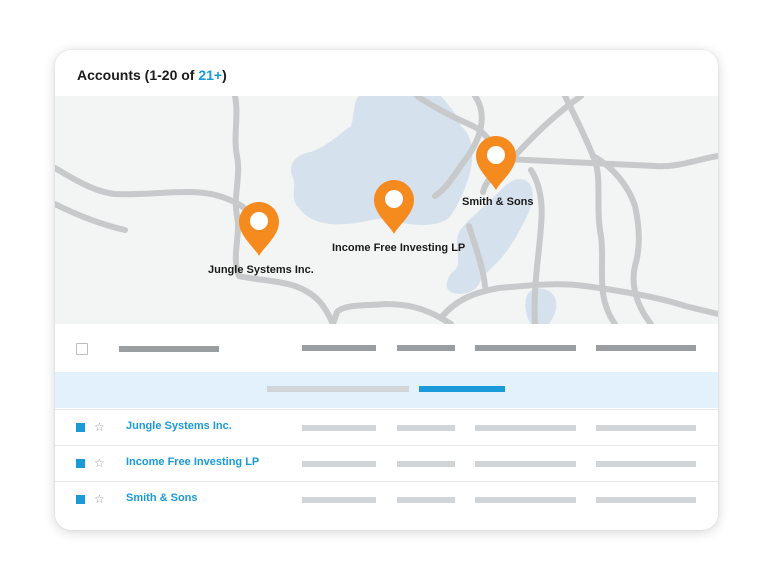 This screenshot has height=587, width=768. Describe the element at coordinates (399, 248) in the screenshot. I see `pin-label: Income Free Investing LP` at that location.